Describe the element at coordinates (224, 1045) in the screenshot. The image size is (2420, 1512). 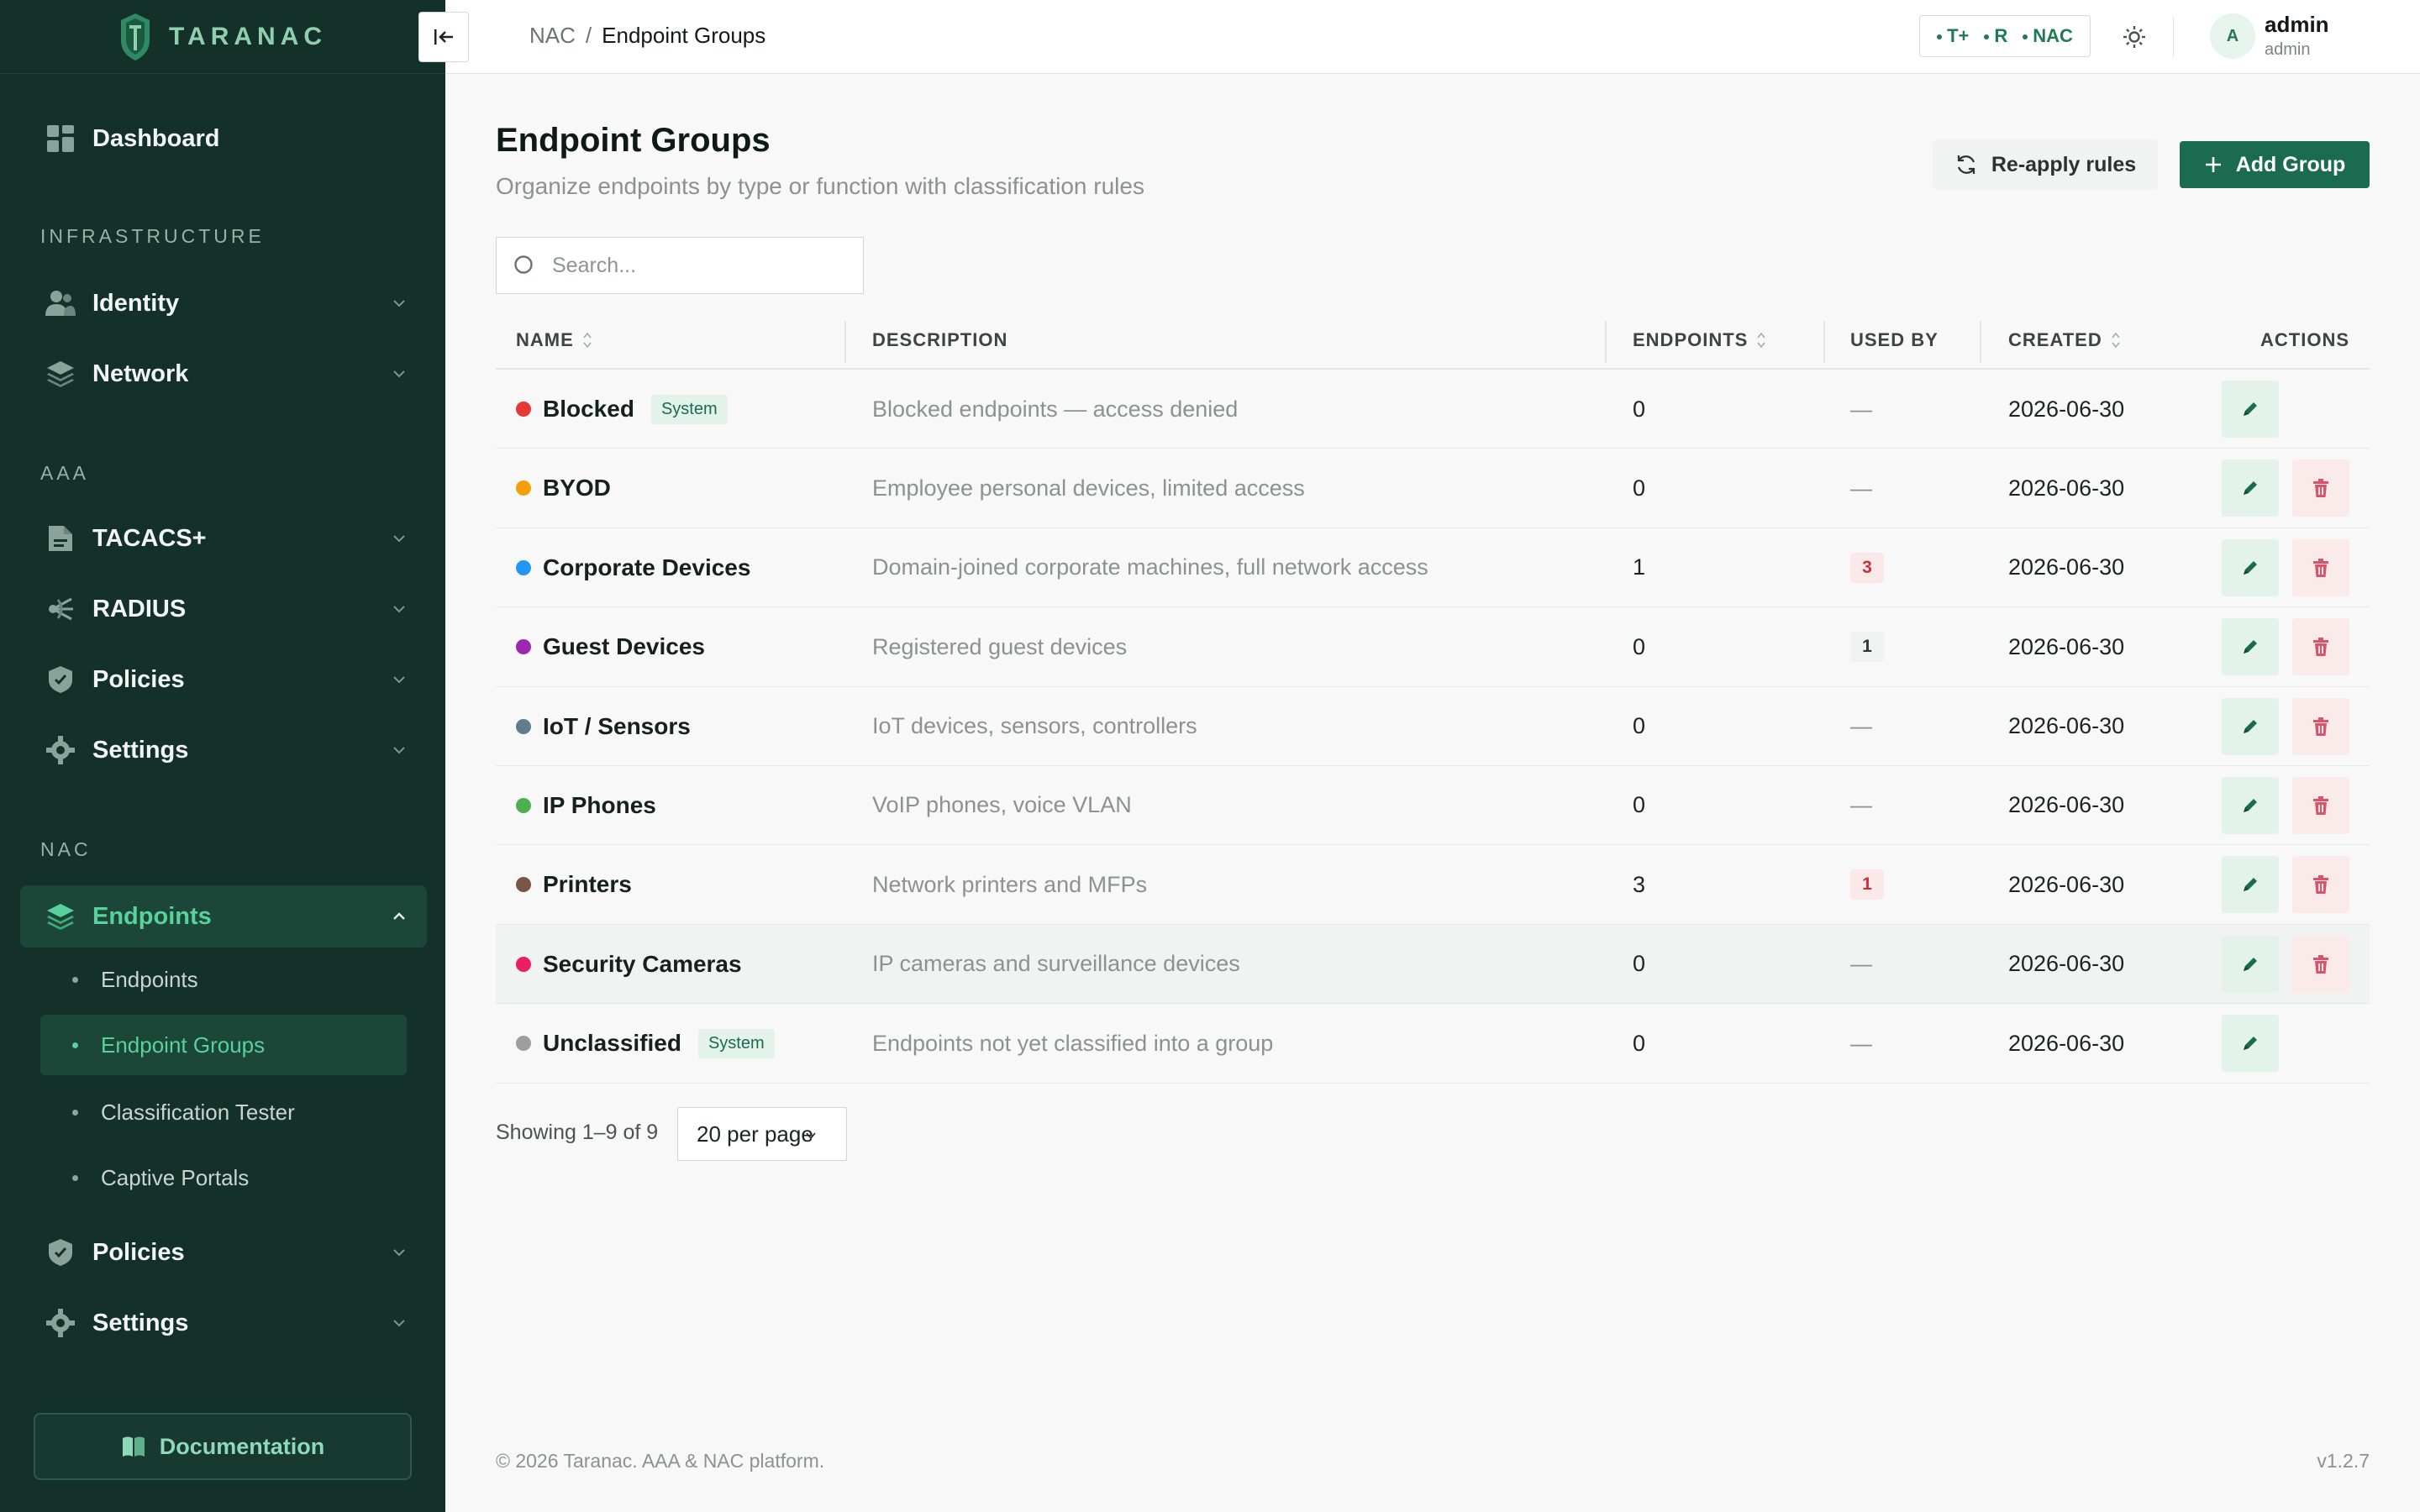
I see `sidebar-subitem-endpoint-groups: Endpoint Groups` at that location.